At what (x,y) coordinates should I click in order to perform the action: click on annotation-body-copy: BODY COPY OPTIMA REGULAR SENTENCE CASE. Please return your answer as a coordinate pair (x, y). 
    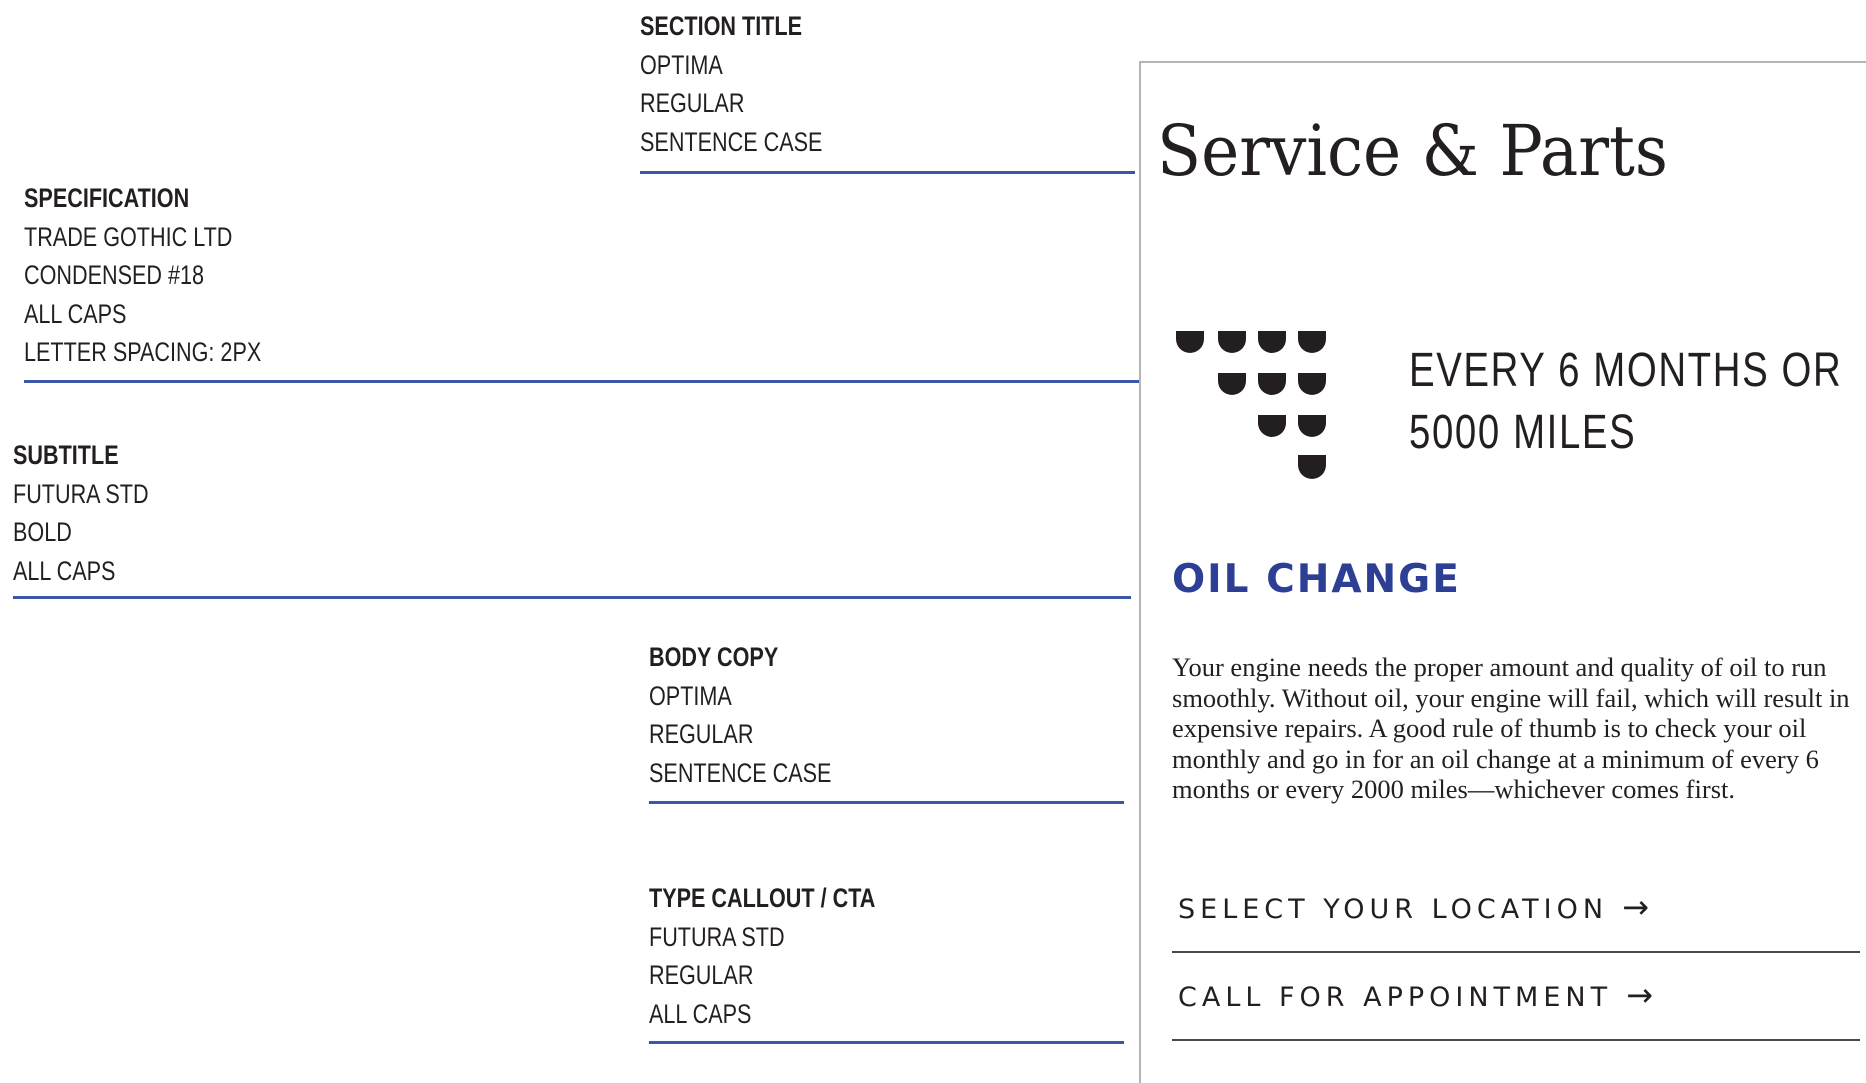
    Looking at the image, I should click on (740, 715).